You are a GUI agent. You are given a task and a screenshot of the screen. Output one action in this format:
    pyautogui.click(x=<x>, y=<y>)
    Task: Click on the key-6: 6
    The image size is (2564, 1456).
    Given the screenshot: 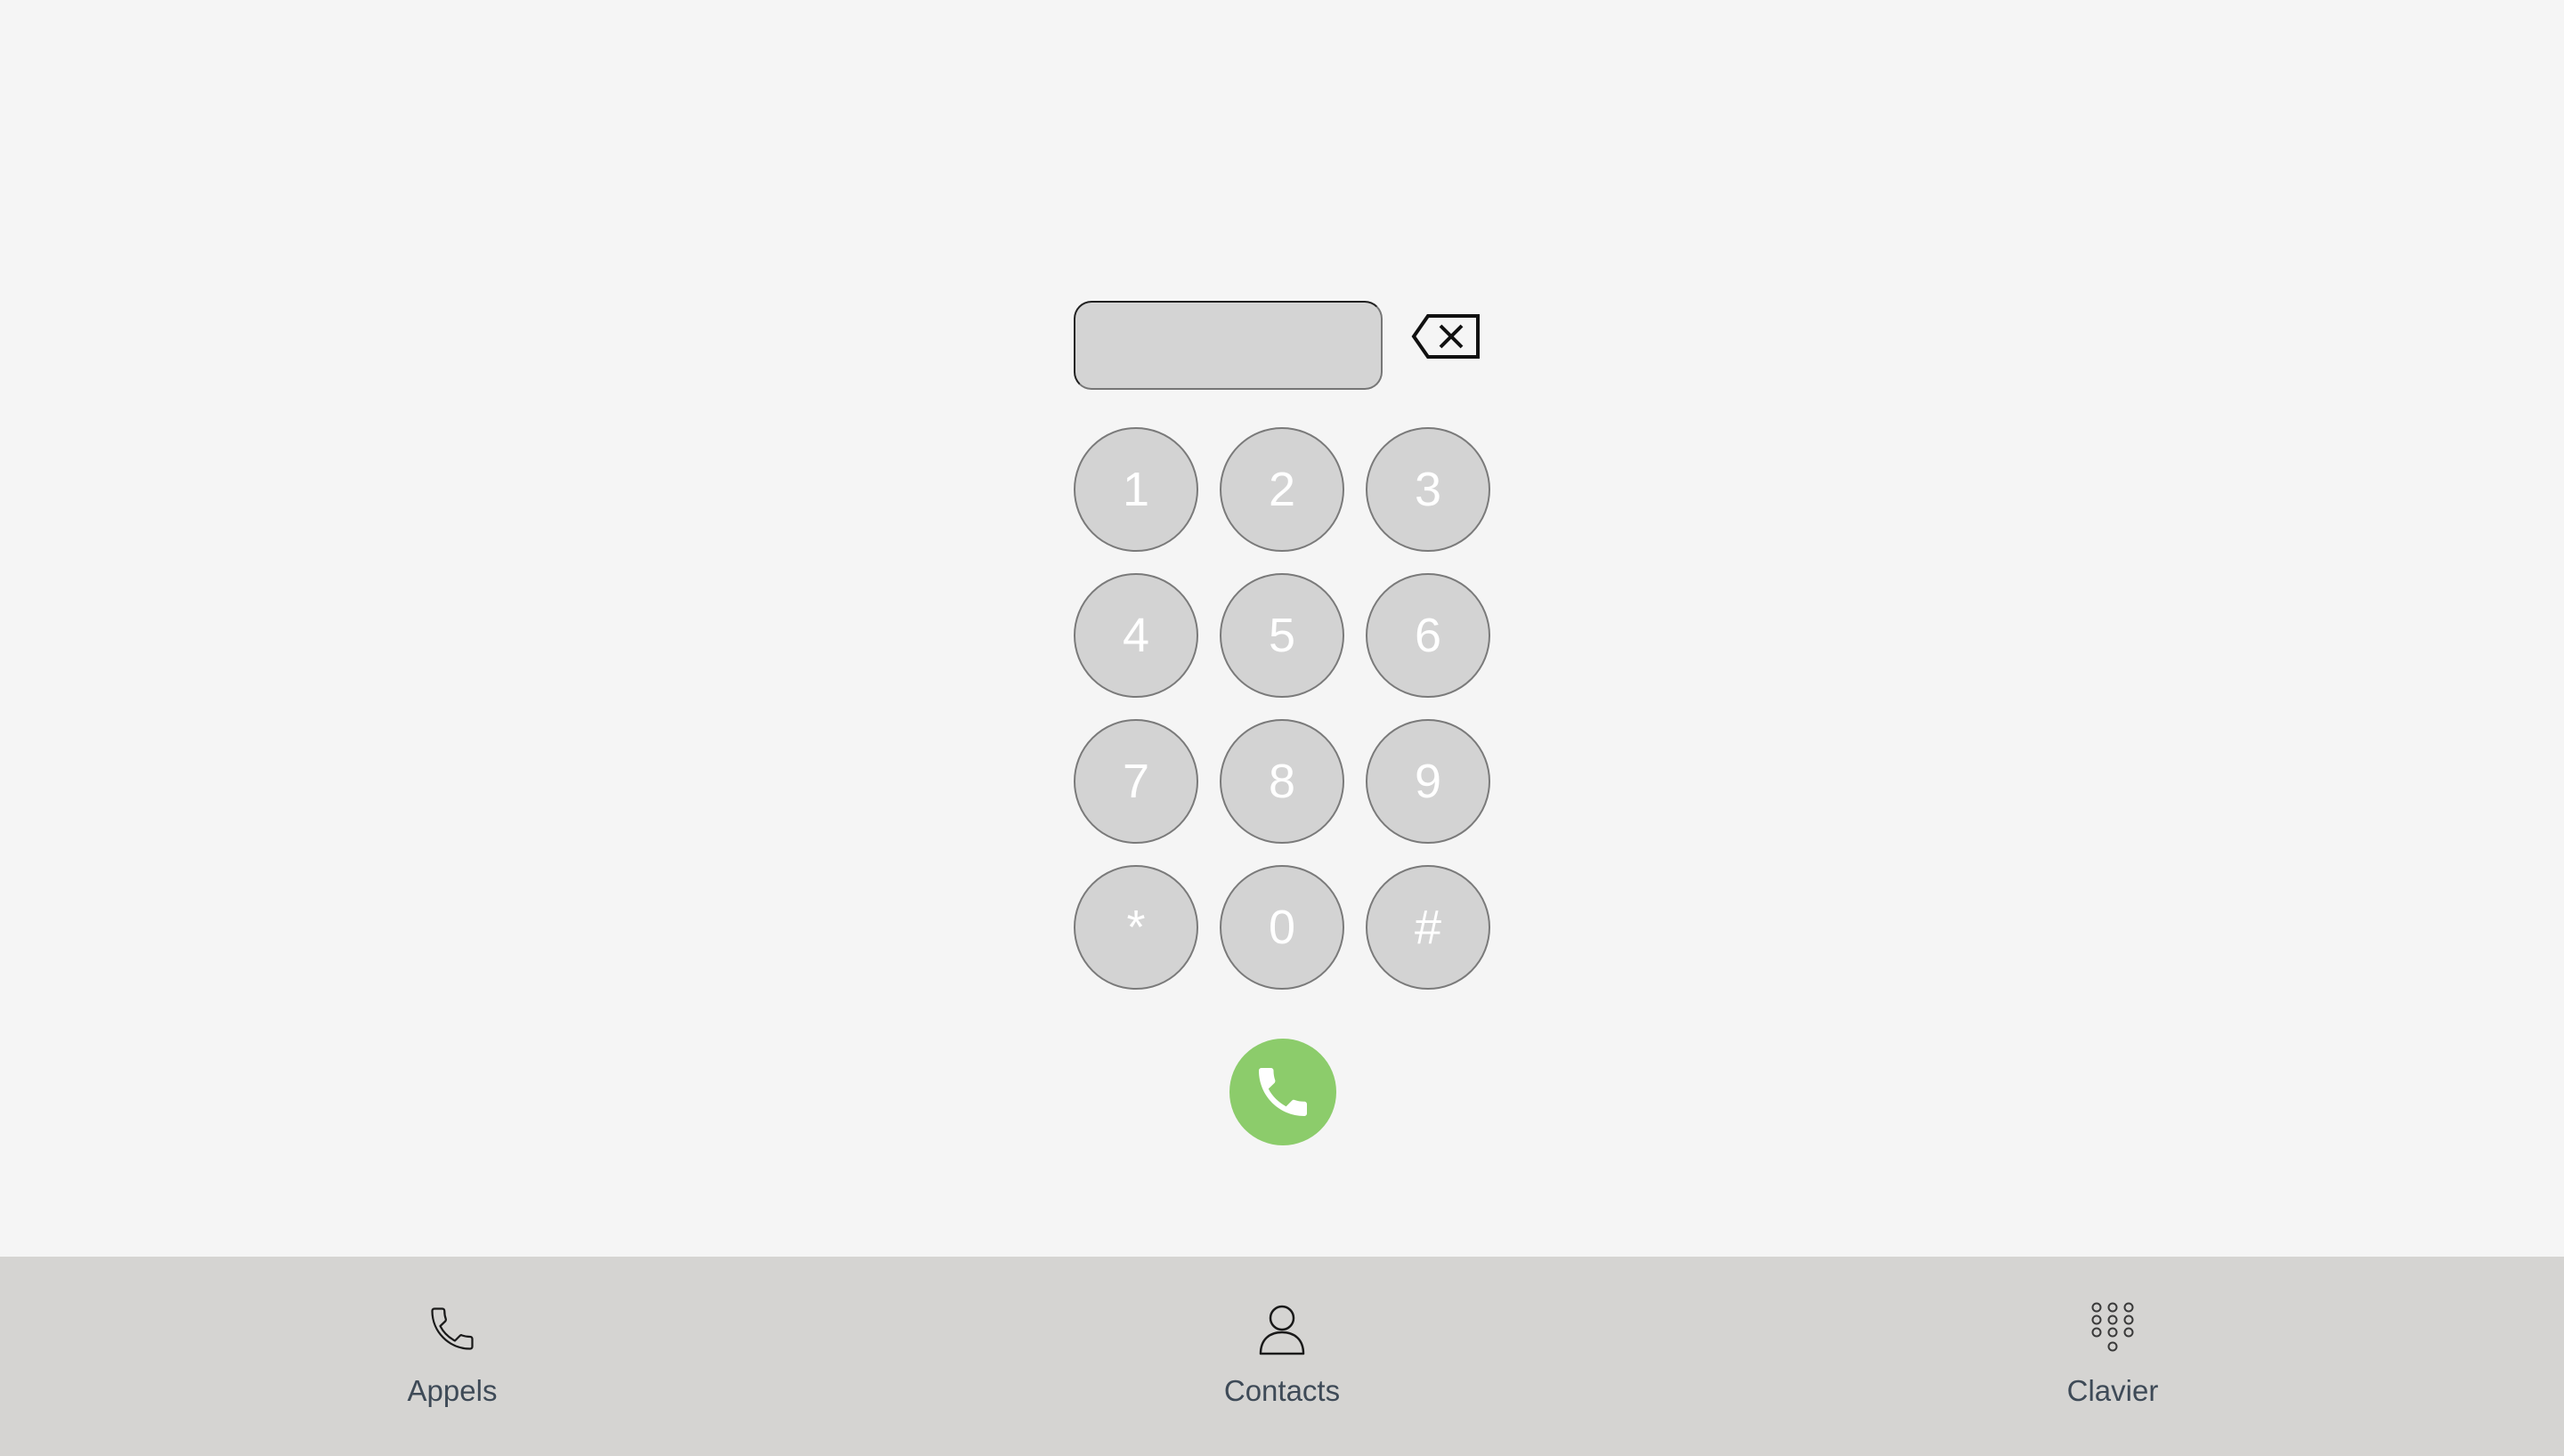 What is the action you would take?
    pyautogui.click(x=1428, y=635)
    